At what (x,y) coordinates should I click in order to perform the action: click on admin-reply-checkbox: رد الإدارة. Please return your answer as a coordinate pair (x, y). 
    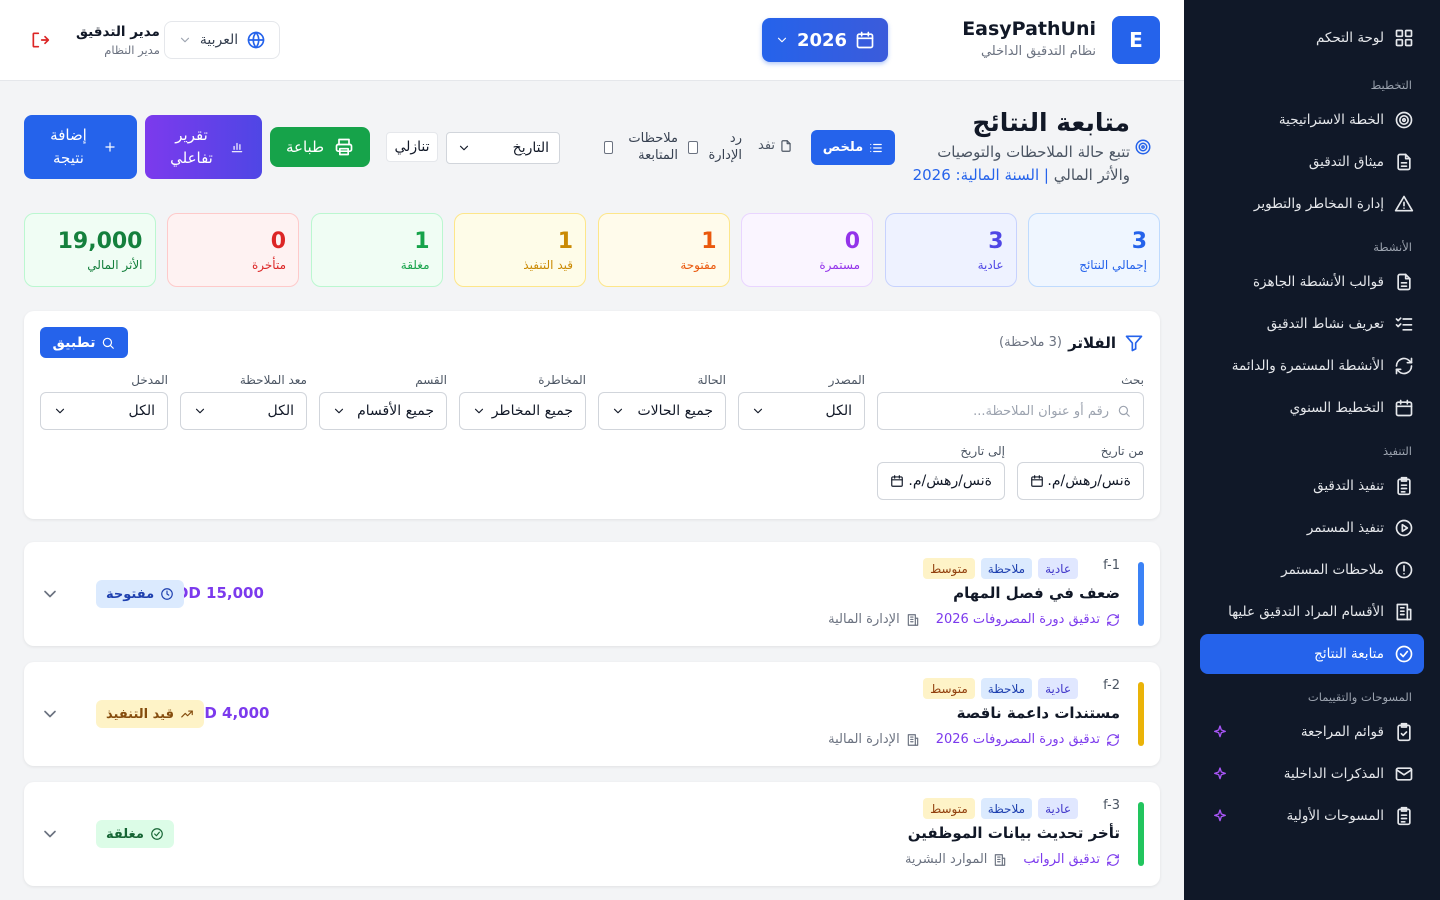
    Looking at the image, I should click on (715, 147).